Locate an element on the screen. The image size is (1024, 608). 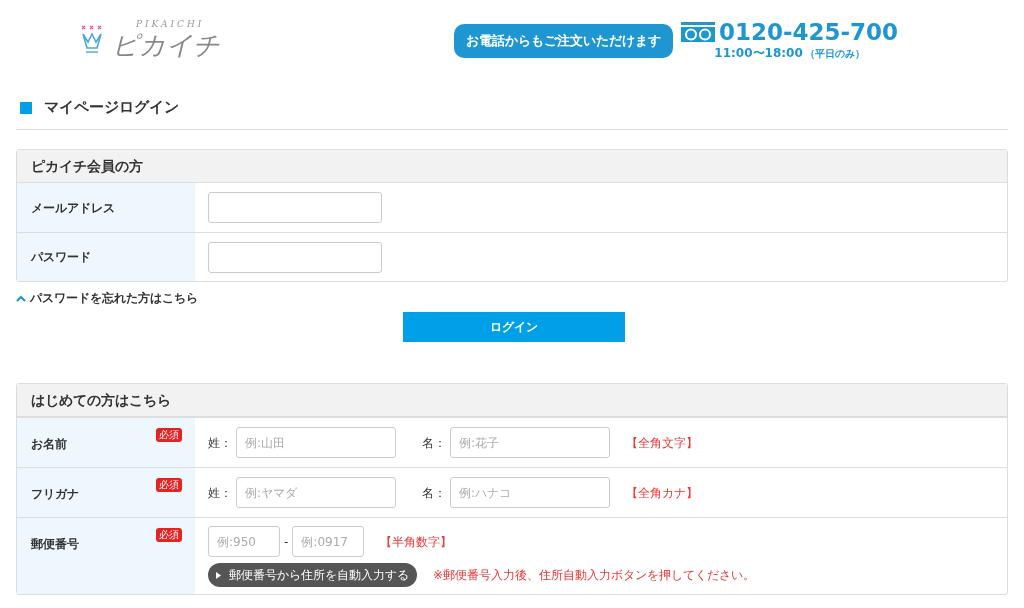
title-marker-icon is located at coordinates (26, 107).